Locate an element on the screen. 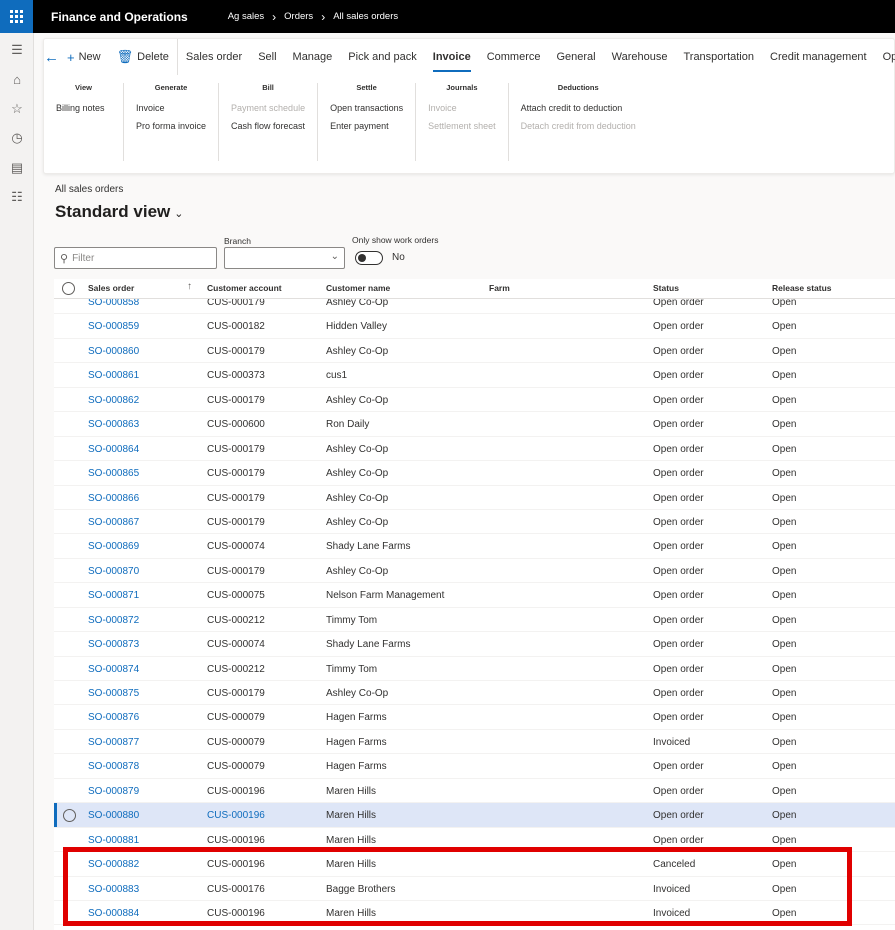  sales-order-cell: SO-000870 is located at coordinates (113, 571).